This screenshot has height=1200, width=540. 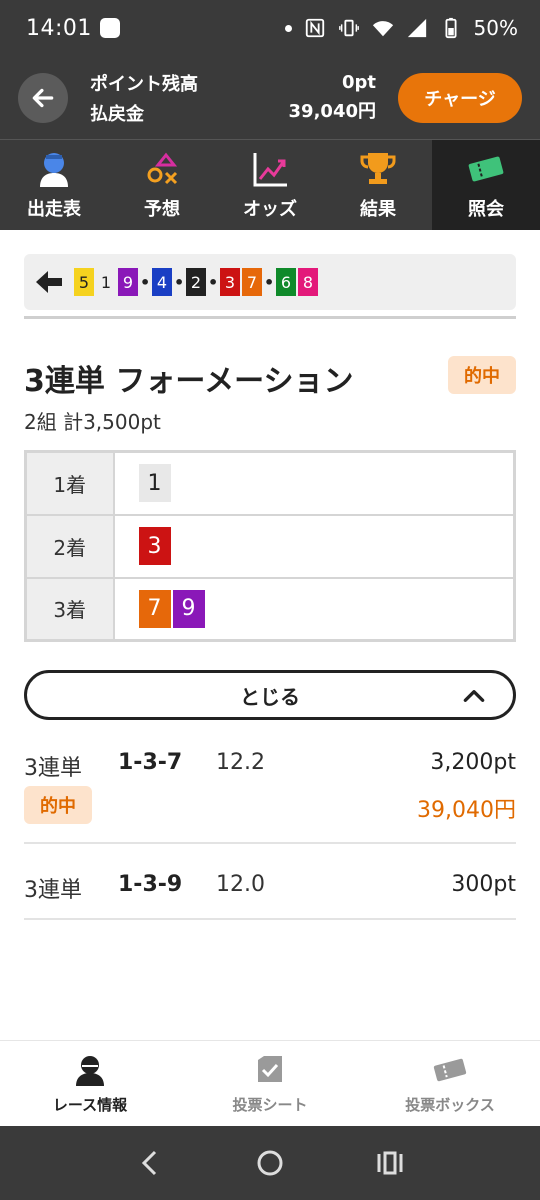 I want to click on nav-label: レース情報, so click(x=90, y=1105).